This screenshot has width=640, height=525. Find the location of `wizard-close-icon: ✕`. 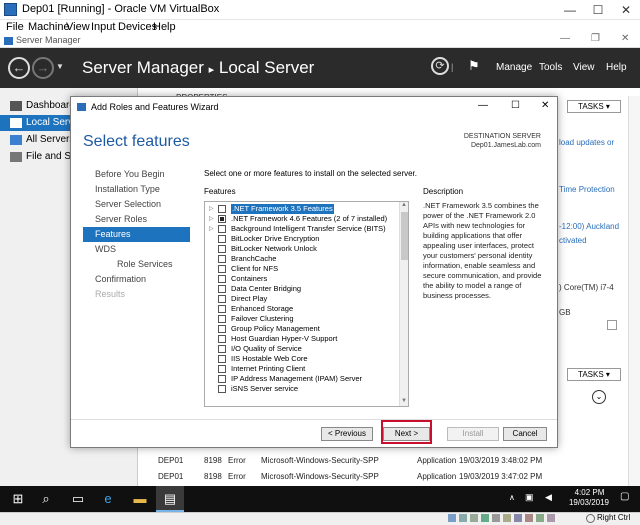

wizard-close-icon: ✕ is located at coordinates (545, 105).